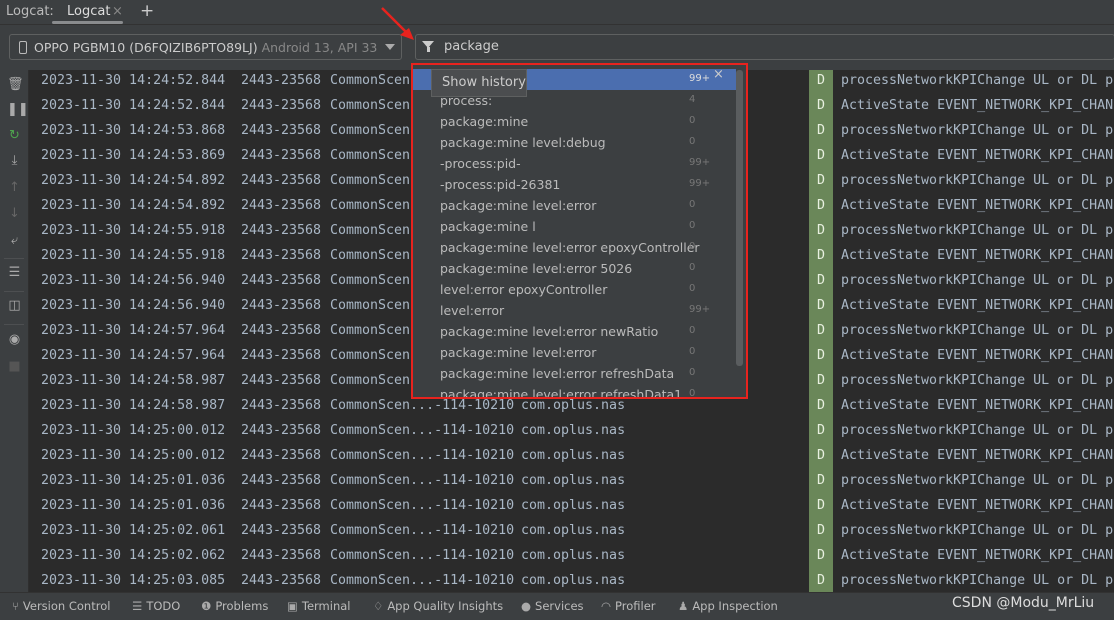 The image size is (1114, 620). I want to click on history-item: package:mine 0, so click(574, 121).